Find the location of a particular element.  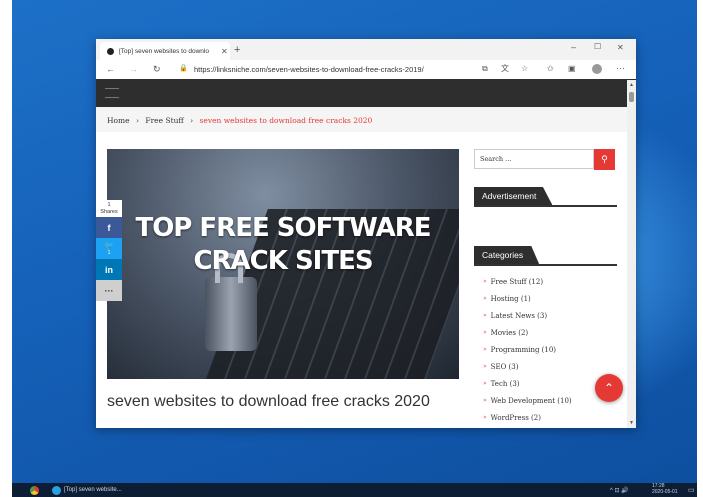

notifications-icon: ▭ is located at coordinates (691, 490).